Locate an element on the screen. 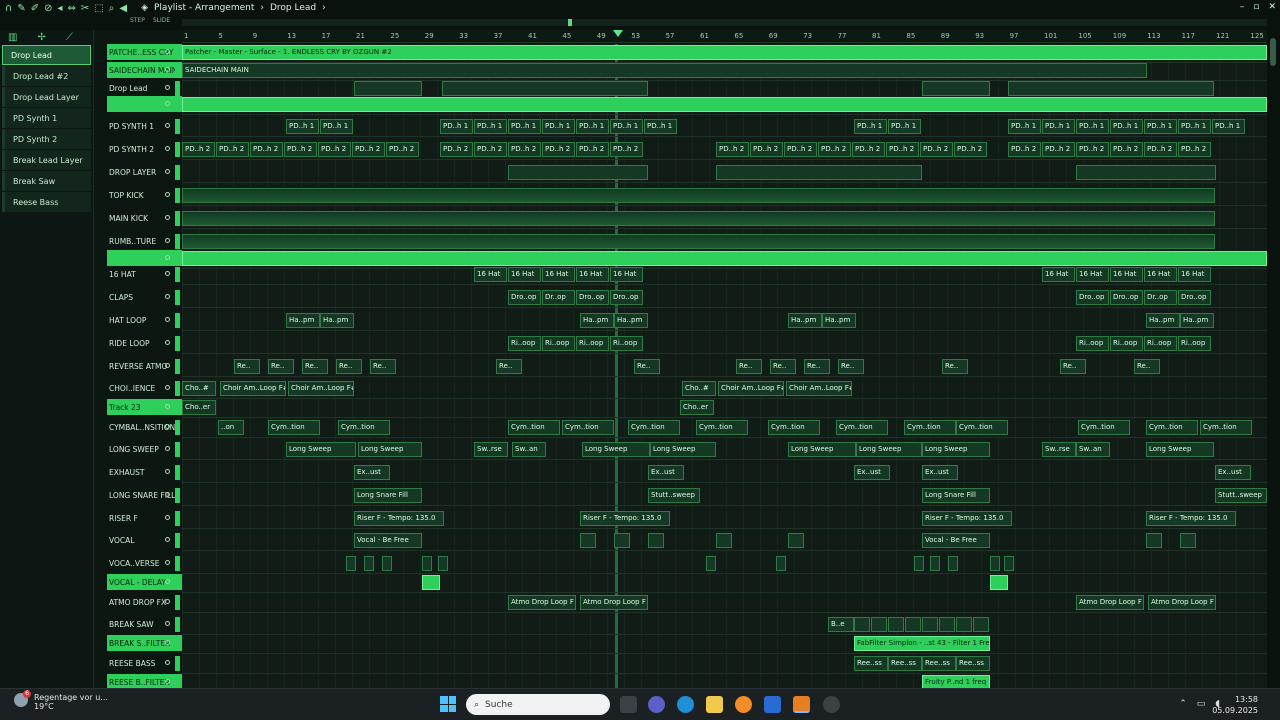 The height and width of the screenshot is (720, 1280). track-header: DROP LAYER is located at coordinates (145, 172).